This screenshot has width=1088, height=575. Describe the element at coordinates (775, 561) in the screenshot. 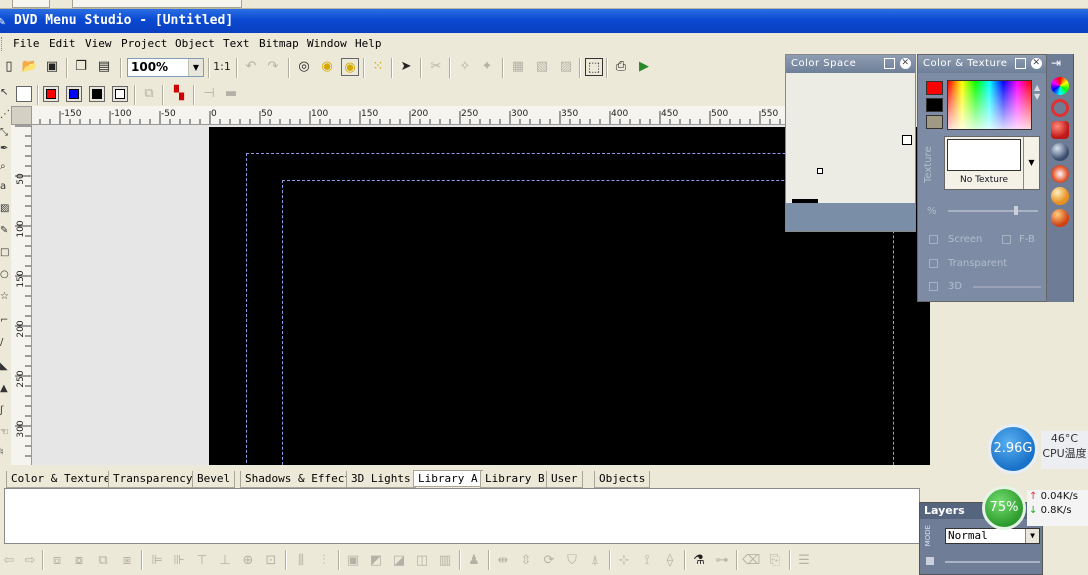

I see `stamp-icon: ⎘` at that location.